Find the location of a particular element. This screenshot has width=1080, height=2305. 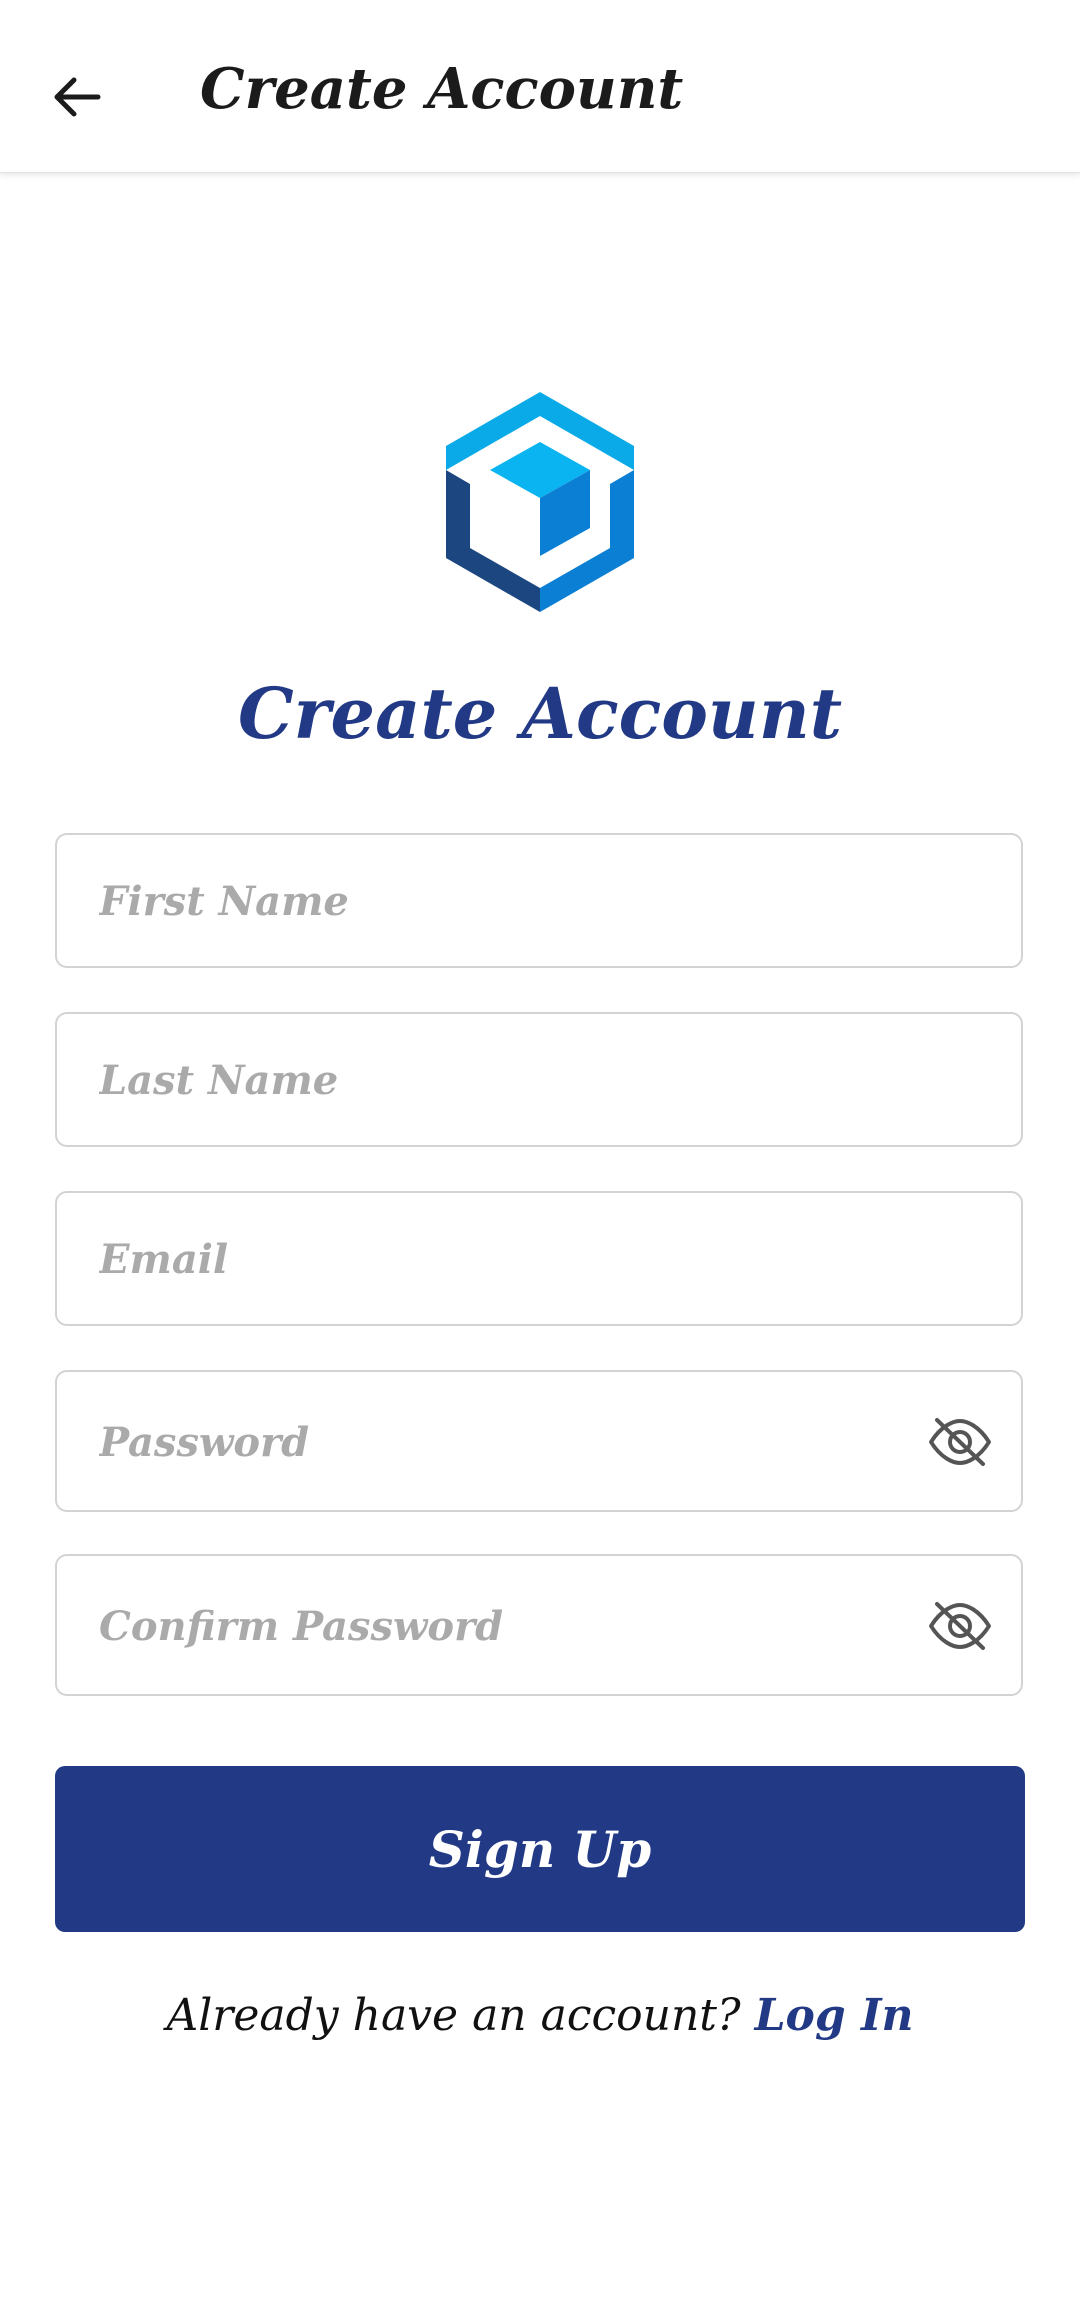

email-field is located at coordinates (539, 1258).